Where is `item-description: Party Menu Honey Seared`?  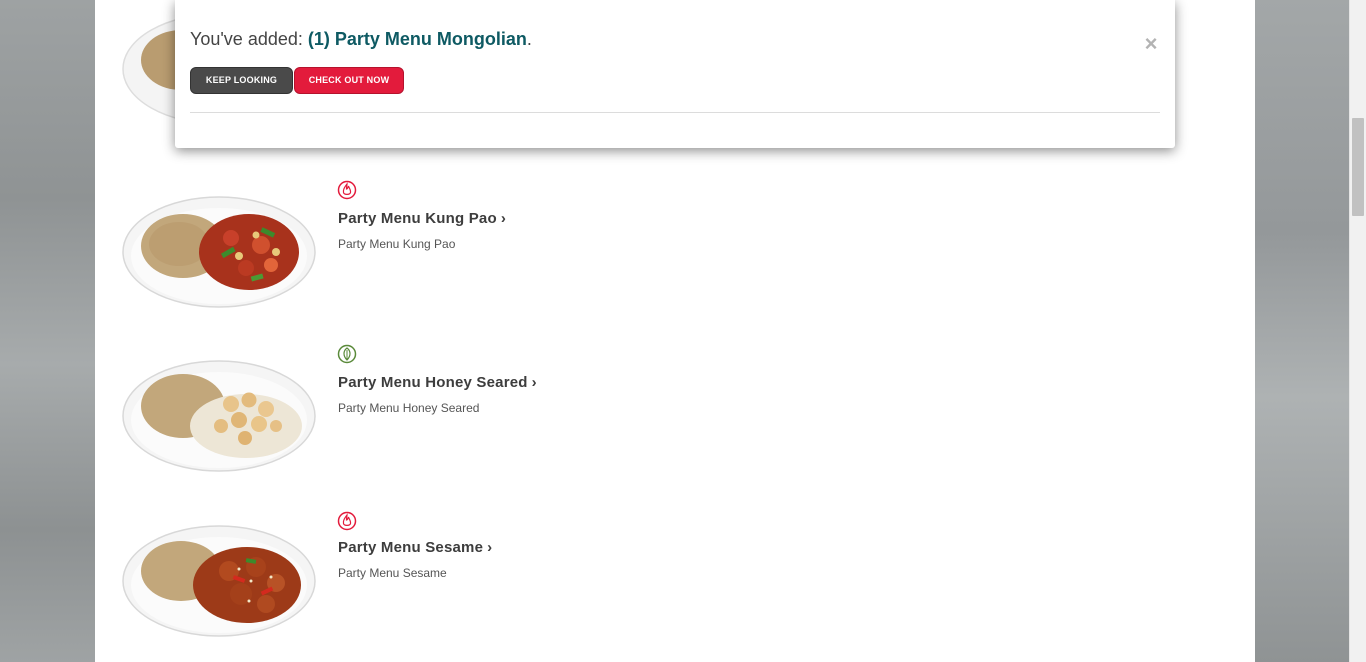
item-description: Party Menu Honey Seared is located at coordinates (409, 408).